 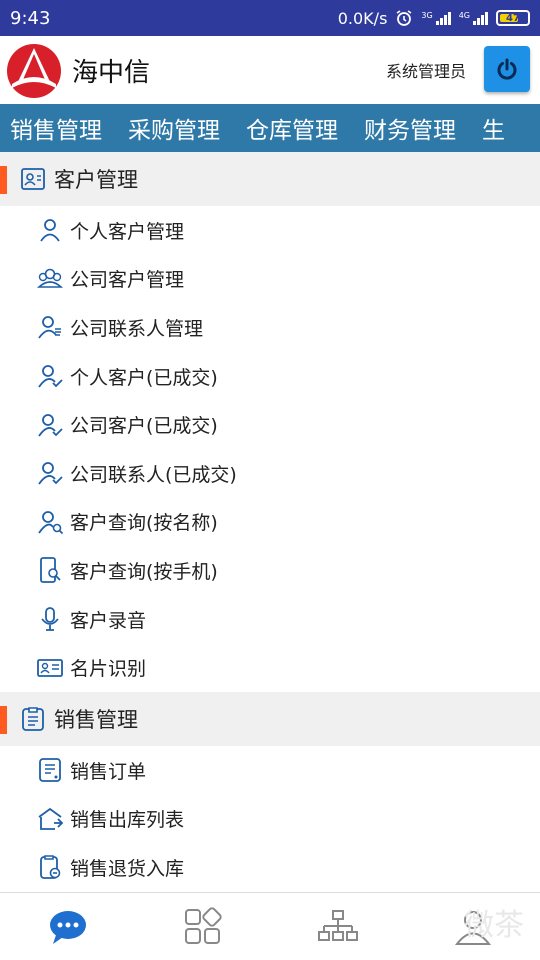 What do you see at coordinates (174, 128) in the screenshot?
I see `nav-purchase: 采购管理` at bounding box center [174, 128].